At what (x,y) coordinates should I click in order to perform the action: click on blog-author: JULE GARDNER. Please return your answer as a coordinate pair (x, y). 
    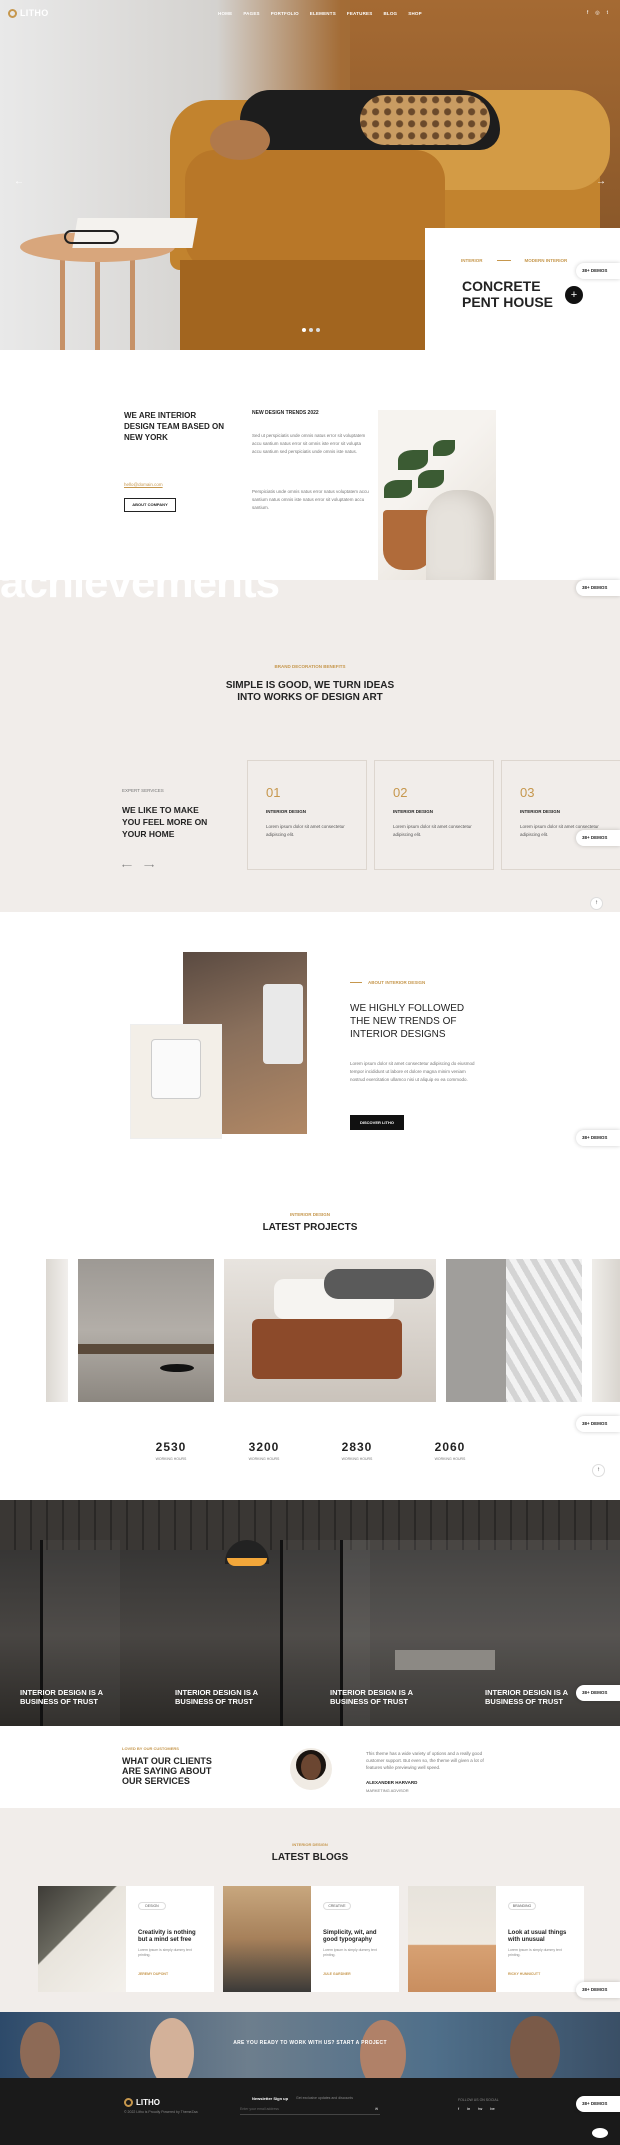
    Looking at the image, I should click on (337, 1974).